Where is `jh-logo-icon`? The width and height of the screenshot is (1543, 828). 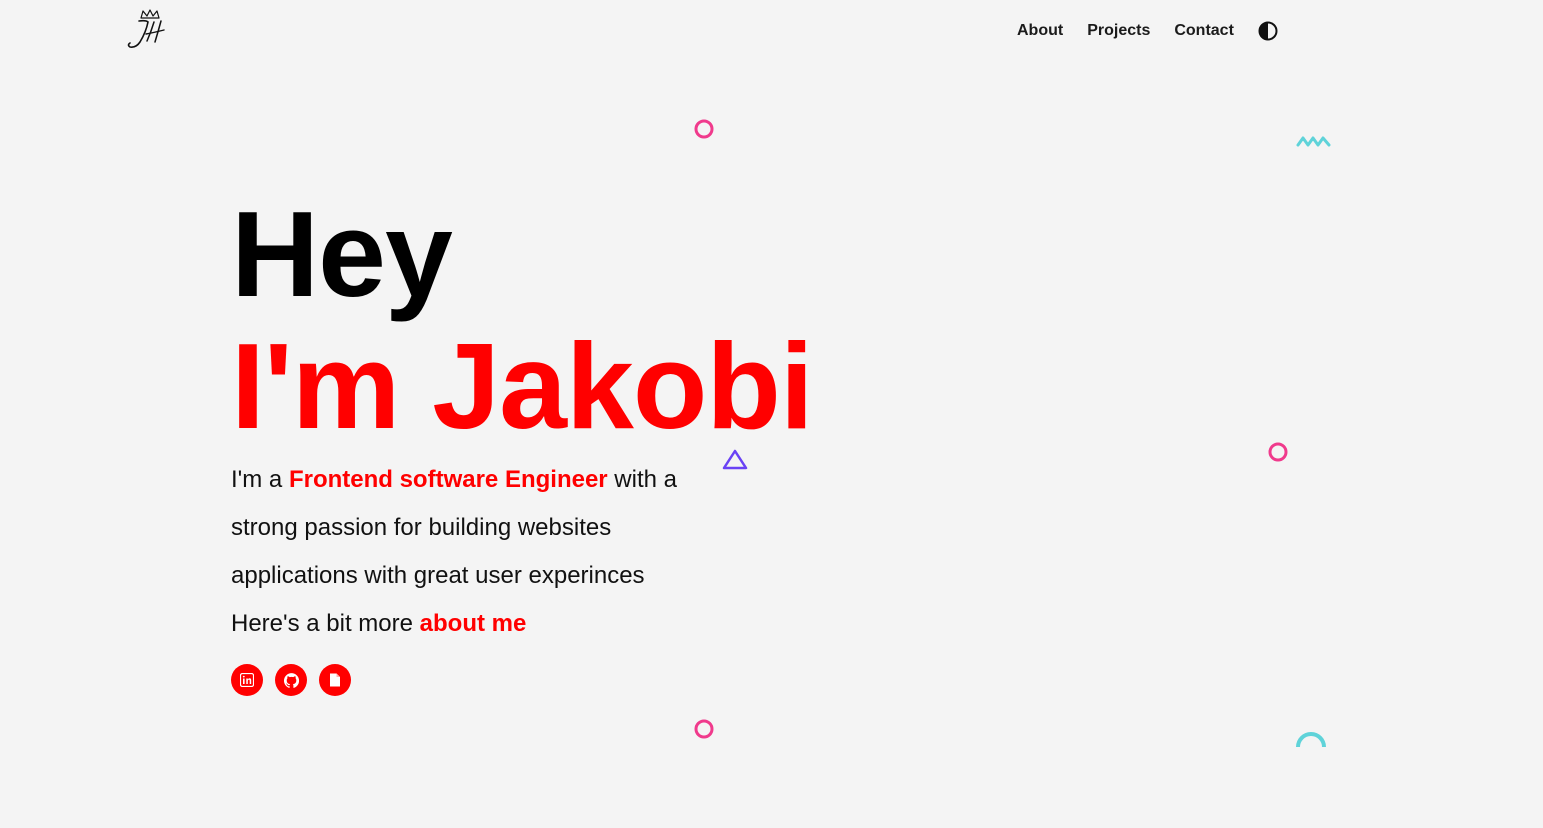 jh-logo-icon is located at coordinates (146, 28).